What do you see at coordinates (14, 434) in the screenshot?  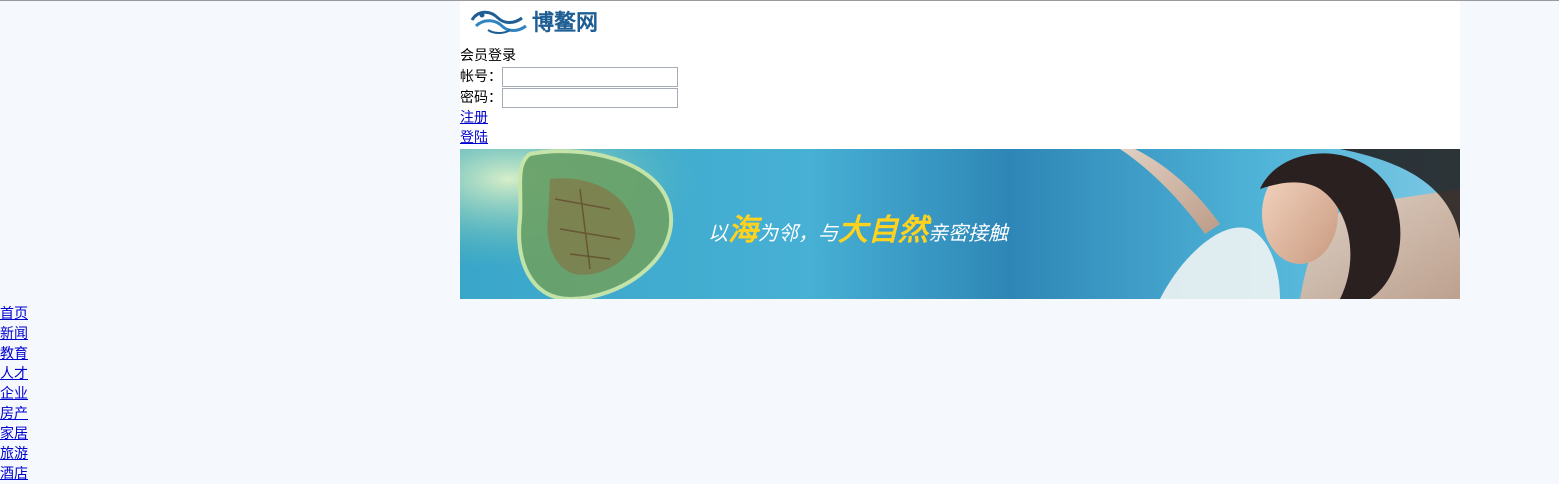 I see `nav-item-home-furnishing: 家居` at bounding box center [14, 434].